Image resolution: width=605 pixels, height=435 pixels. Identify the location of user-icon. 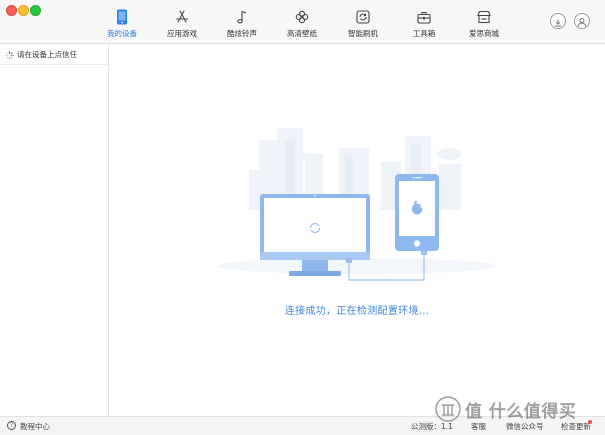
(582, 21).